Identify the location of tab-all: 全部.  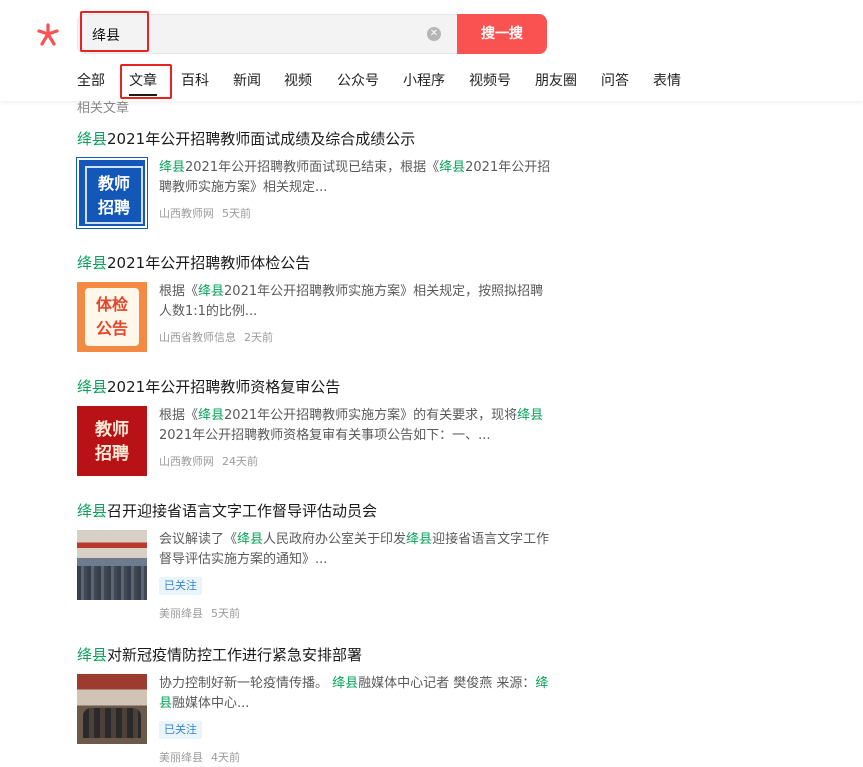
(91, 80).